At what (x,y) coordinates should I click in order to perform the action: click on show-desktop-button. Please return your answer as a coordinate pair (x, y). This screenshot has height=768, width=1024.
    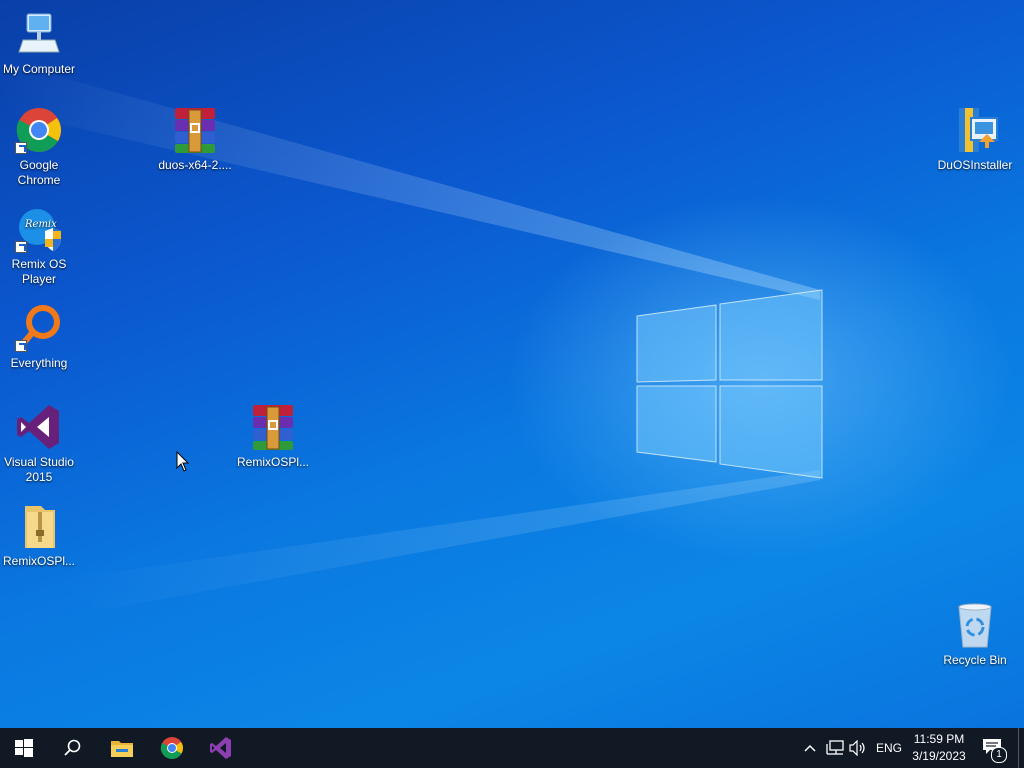
    Looking at the image, I should click on (1021, 748).